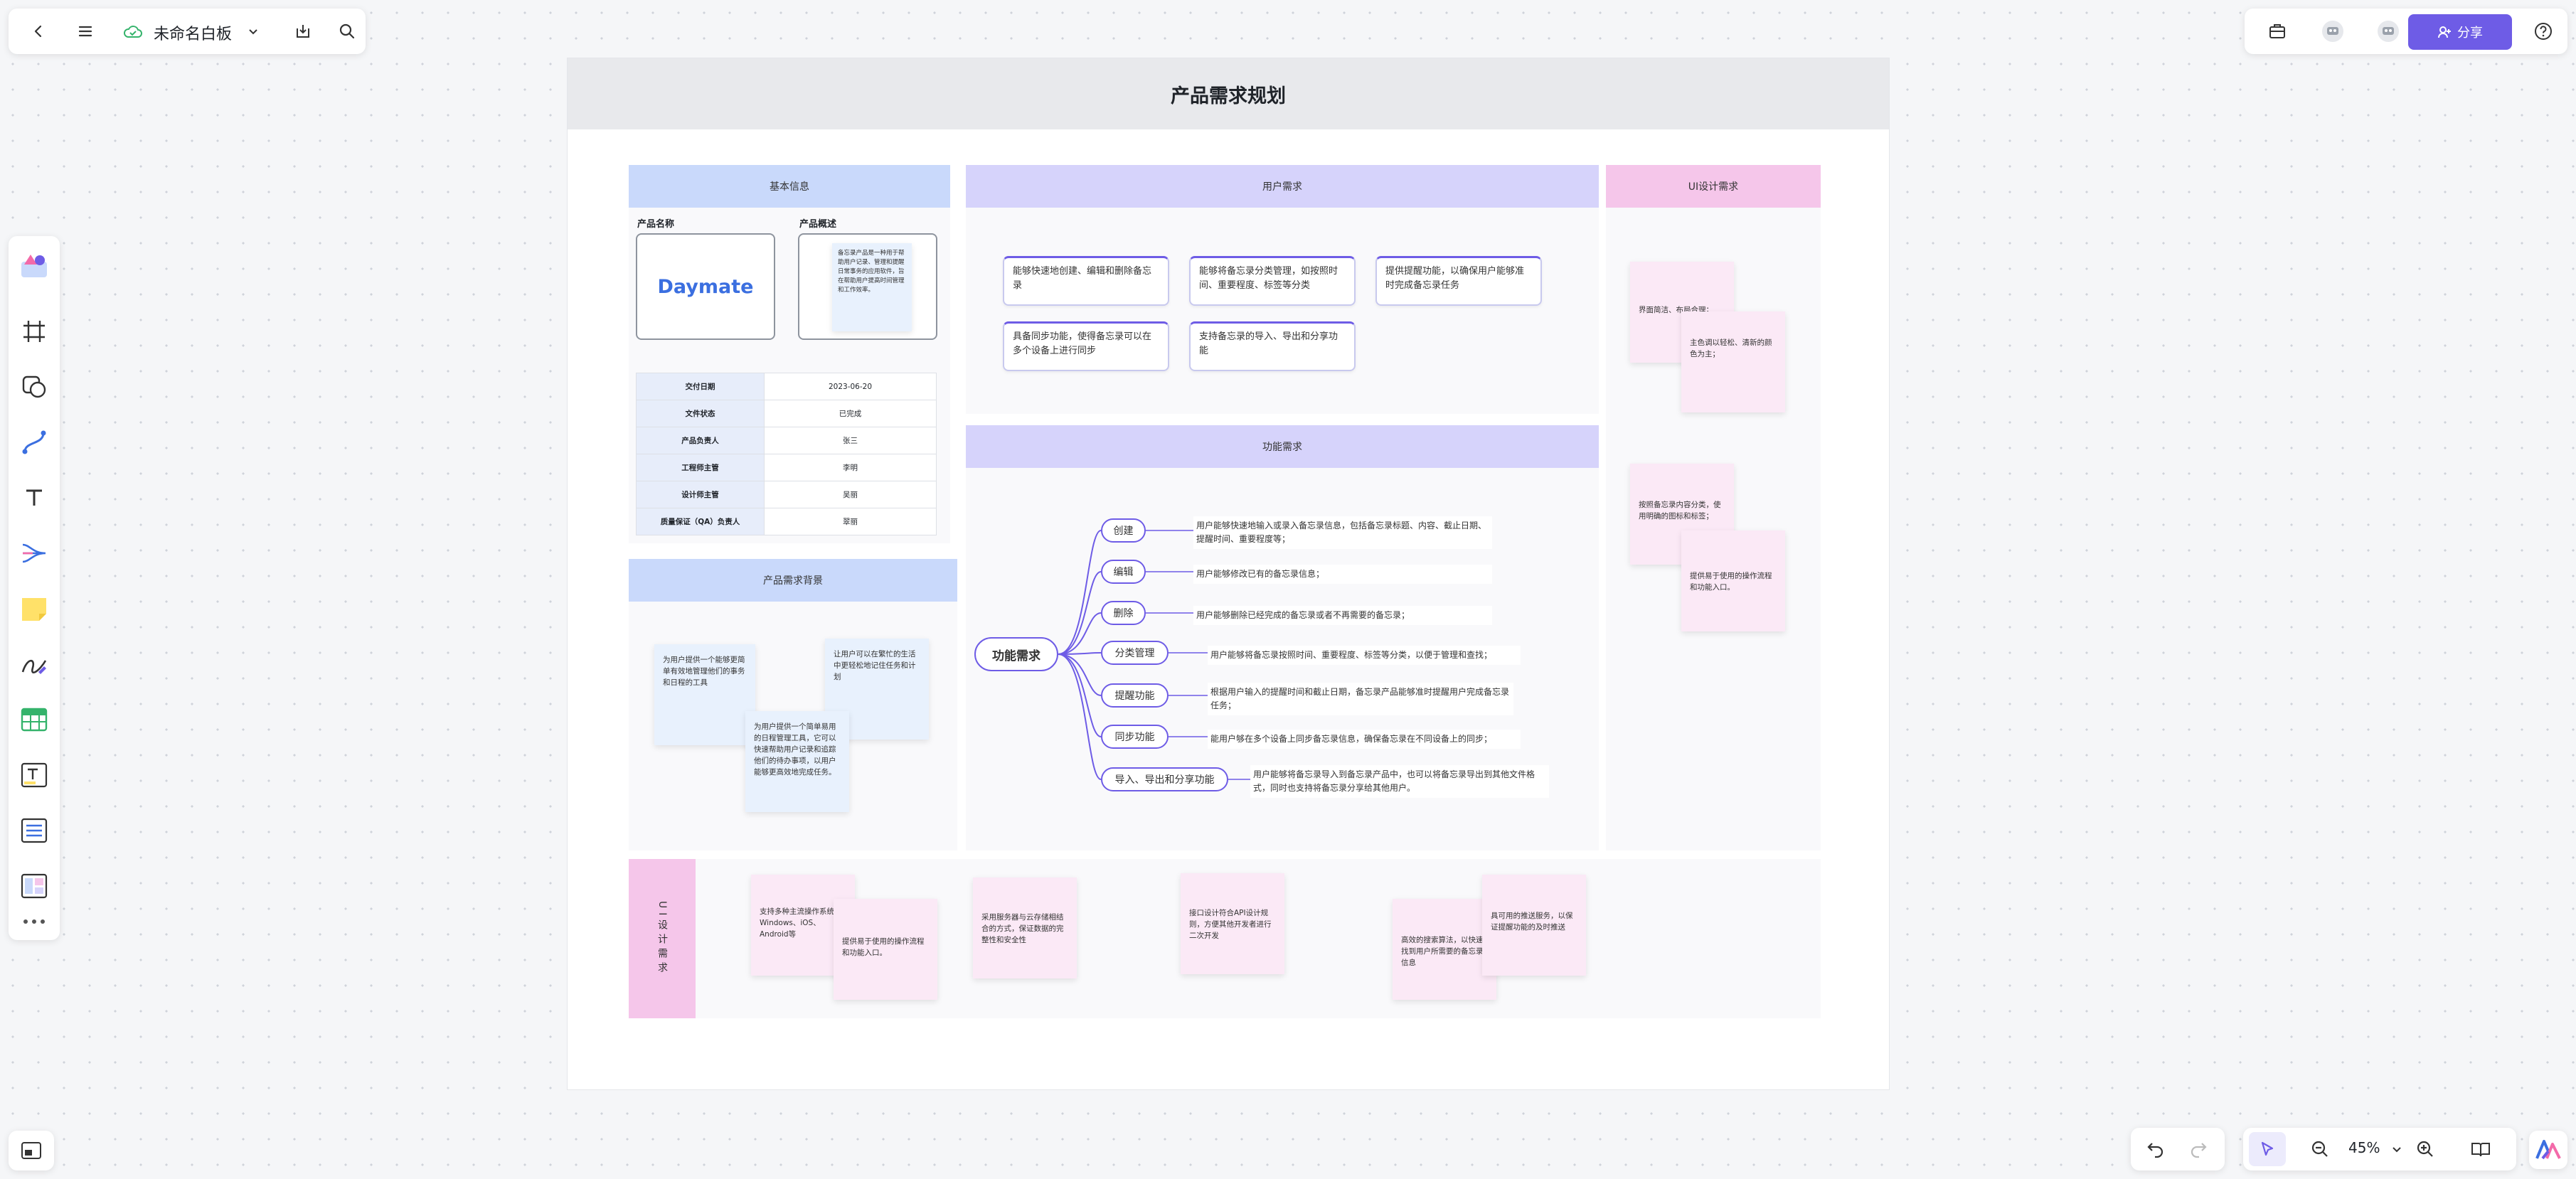 The image size is (2576, 1179). I want to click on mindmap-icon, so click(34, 553).